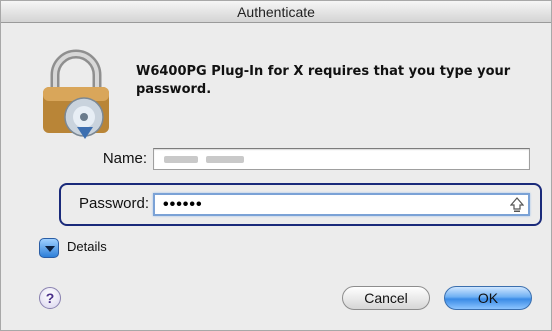  What do you see at coordinates (183, 204) in the screenshot?
I see `password-value: ••••••` at bounding box center [183, 204].